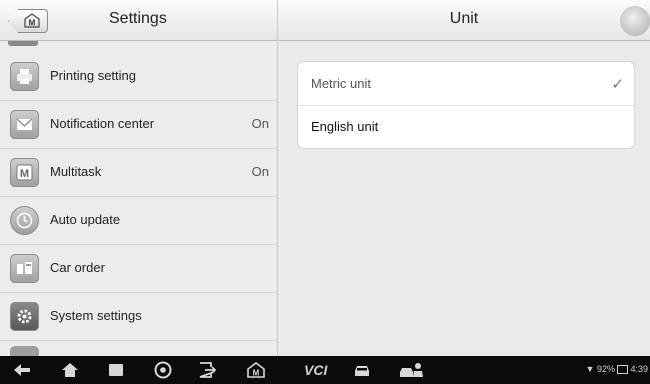  I want to click on multitask-m-icon: M, so click(24, 172).